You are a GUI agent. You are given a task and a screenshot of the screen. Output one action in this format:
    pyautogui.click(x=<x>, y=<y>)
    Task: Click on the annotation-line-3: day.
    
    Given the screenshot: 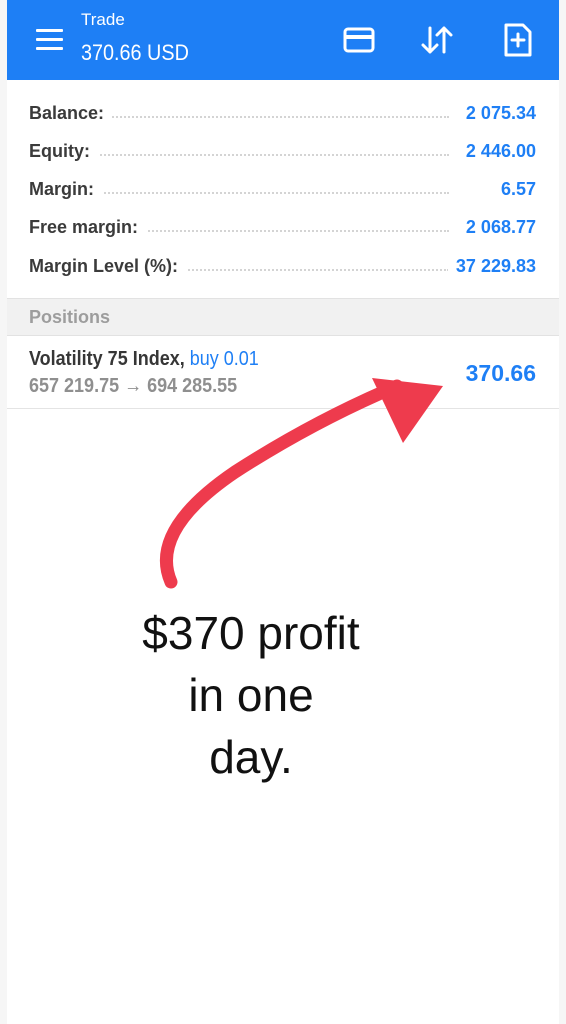 What is the action you would take?
    pyautogui.click(x=251, y=757)
    